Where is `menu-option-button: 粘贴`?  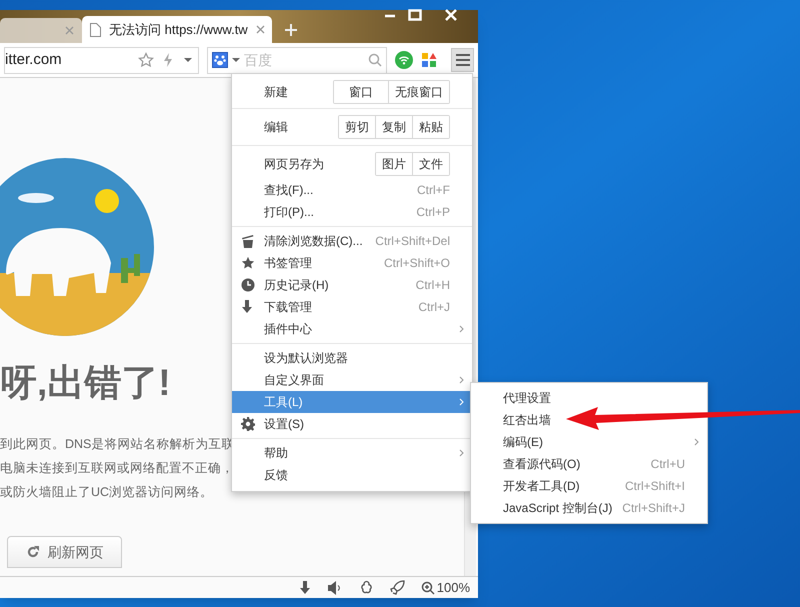 menu-option-button: 粘贴 is located at coordinates (430, 127).